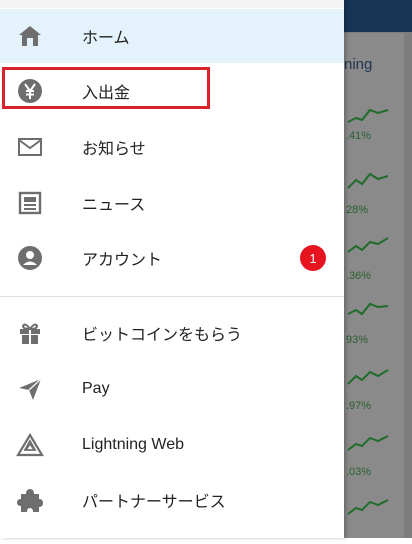  Describe the element at coordinates (172, 296) in the screenshot. I see `menu-divider` at that location.